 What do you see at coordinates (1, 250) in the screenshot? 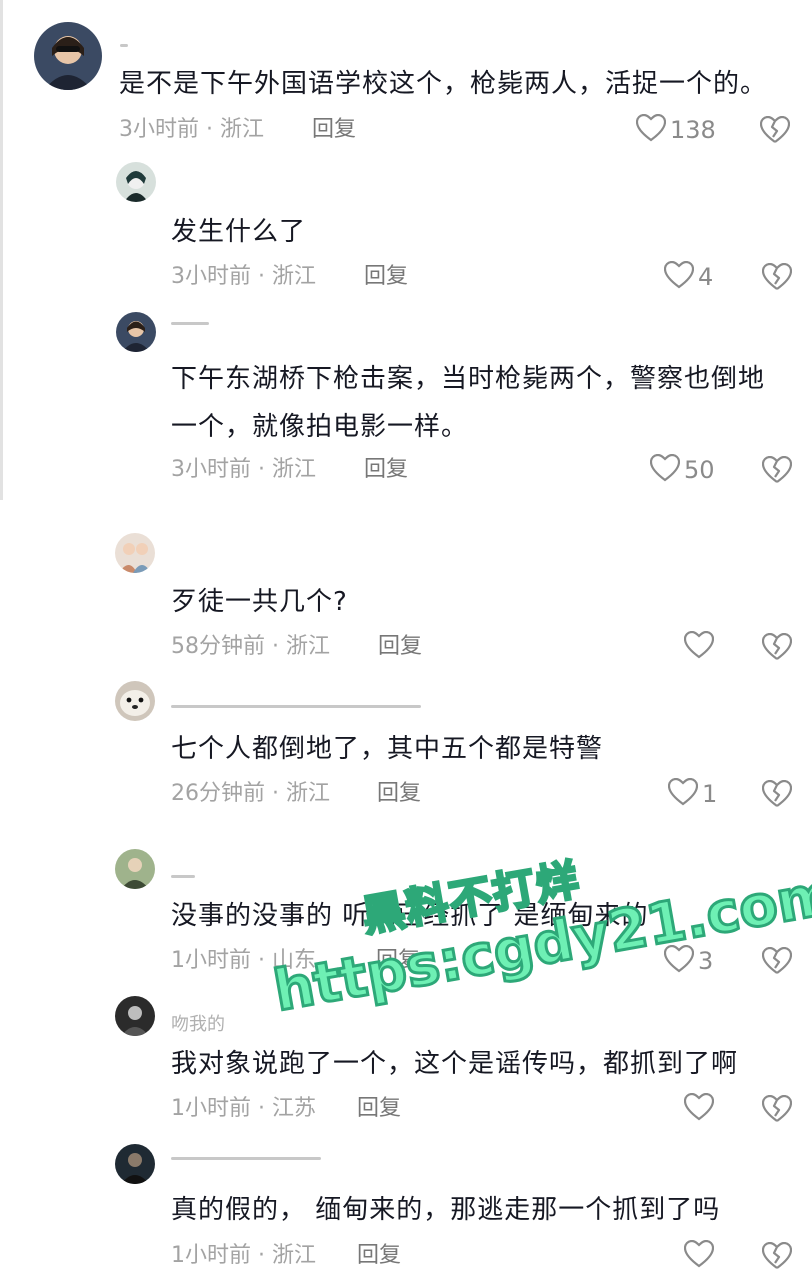
I see `thread-divider` at bounding box center [1, 250].